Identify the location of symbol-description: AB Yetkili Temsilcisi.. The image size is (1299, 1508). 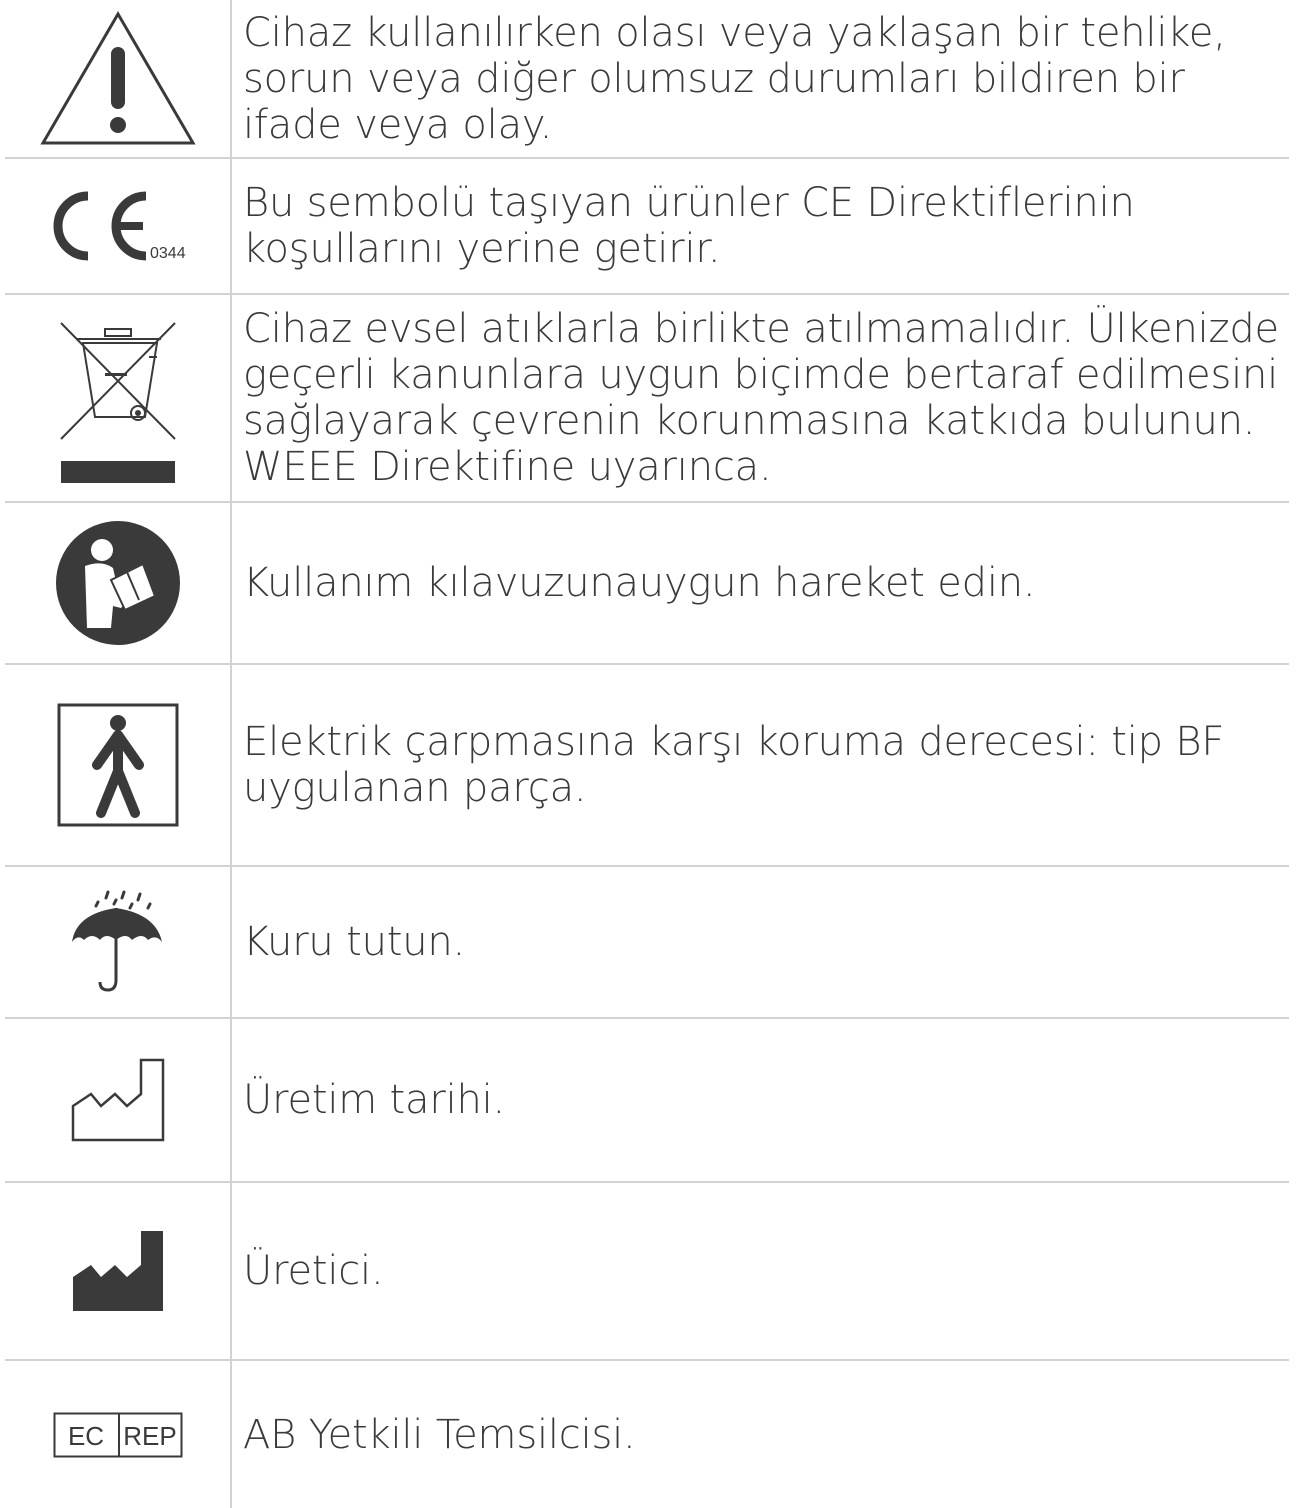
(759, 1433).